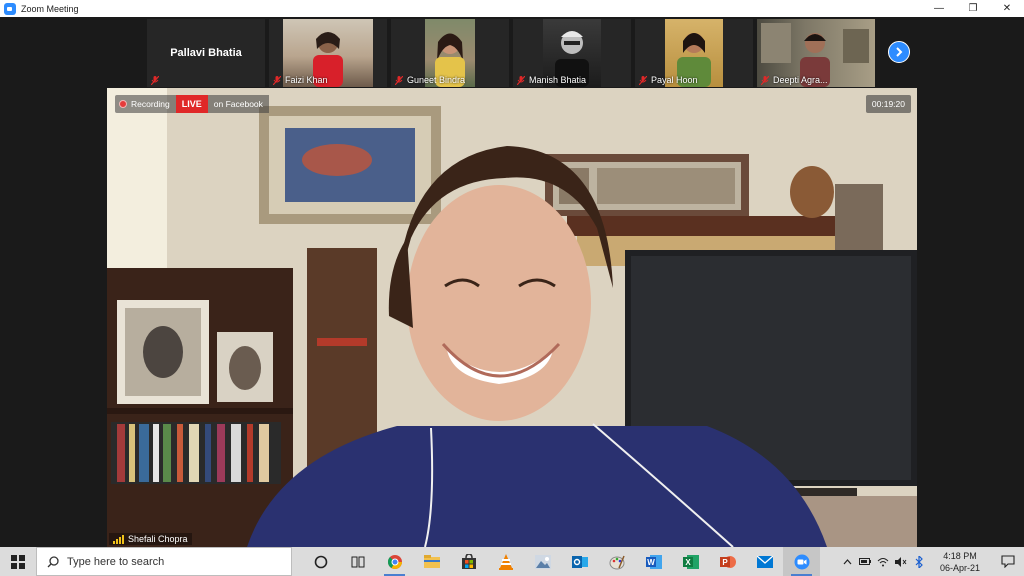 Image resolution: width=1024 pixels, height=576 pixels. I want to click on start-button, so click(18, 561).